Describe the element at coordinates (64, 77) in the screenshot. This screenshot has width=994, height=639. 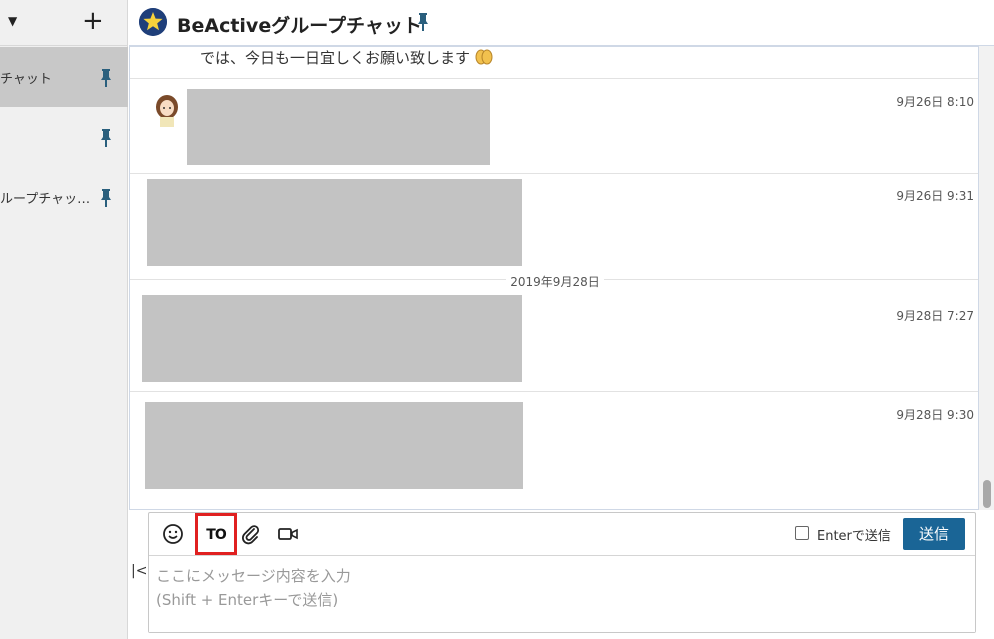
I see `sidebar-item-chat: チャット` at that location.